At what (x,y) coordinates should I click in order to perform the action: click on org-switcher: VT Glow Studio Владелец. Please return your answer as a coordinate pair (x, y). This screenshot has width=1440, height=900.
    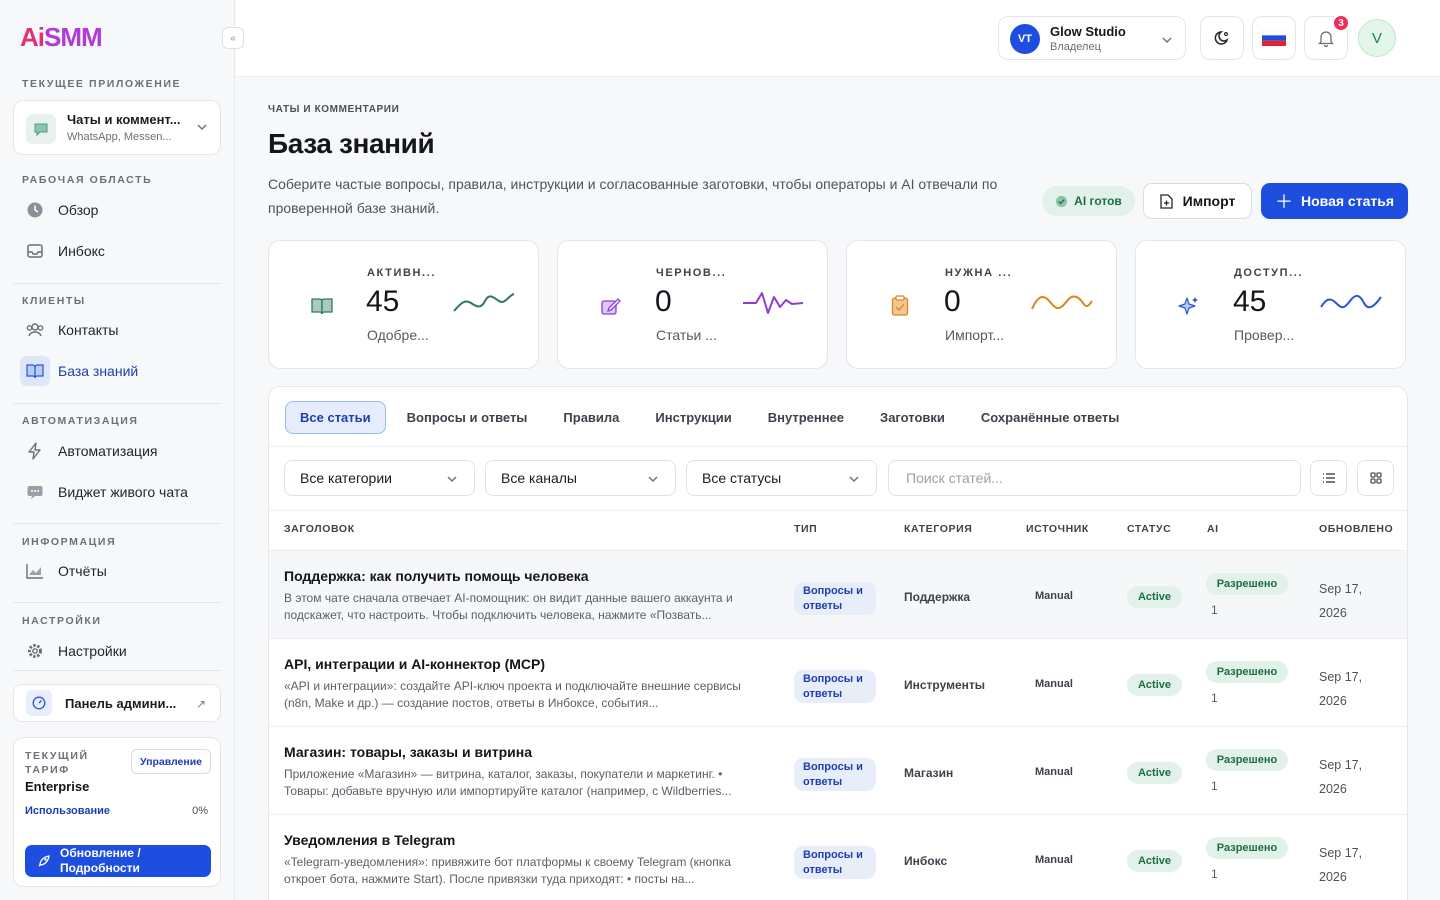
    Looking at the image, I should click on (1092, 38).